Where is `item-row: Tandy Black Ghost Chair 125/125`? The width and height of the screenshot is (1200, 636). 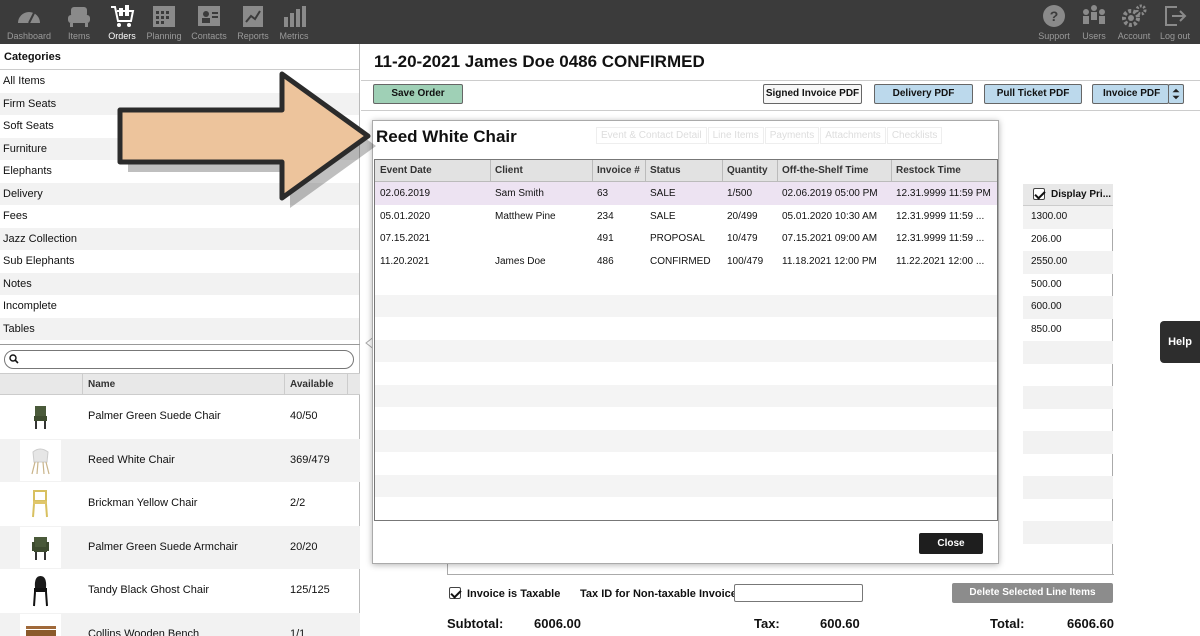 item-row: Tandy Black Ghost Chair 125/125 is located at coordinates (180, 591).